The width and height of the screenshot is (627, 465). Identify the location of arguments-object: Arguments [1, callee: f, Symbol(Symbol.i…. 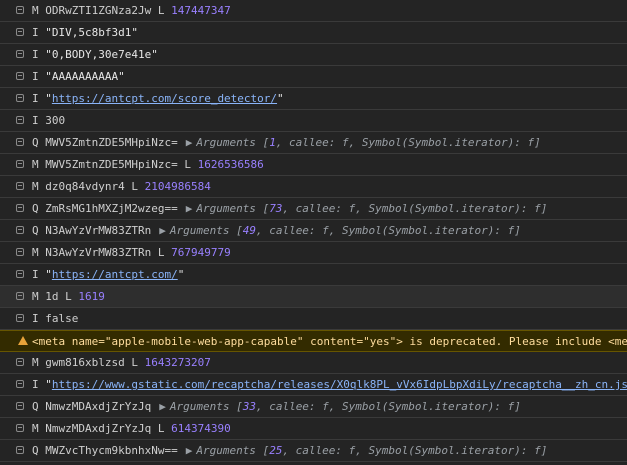
(368, 142).